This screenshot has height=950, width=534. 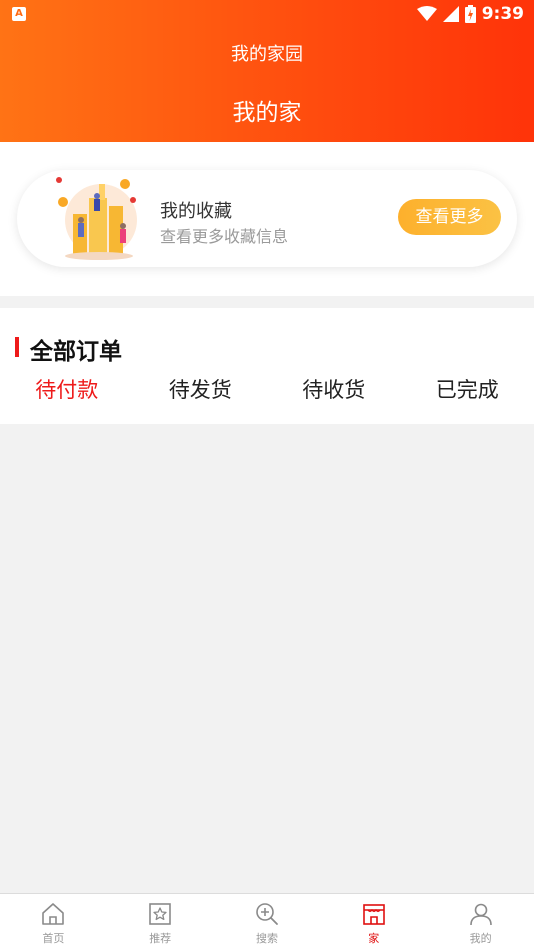 What do you see at coordinates (266, 938) in the screenshot?
I see `tab-search-label: 搜索` at bounding box center [266, 938].